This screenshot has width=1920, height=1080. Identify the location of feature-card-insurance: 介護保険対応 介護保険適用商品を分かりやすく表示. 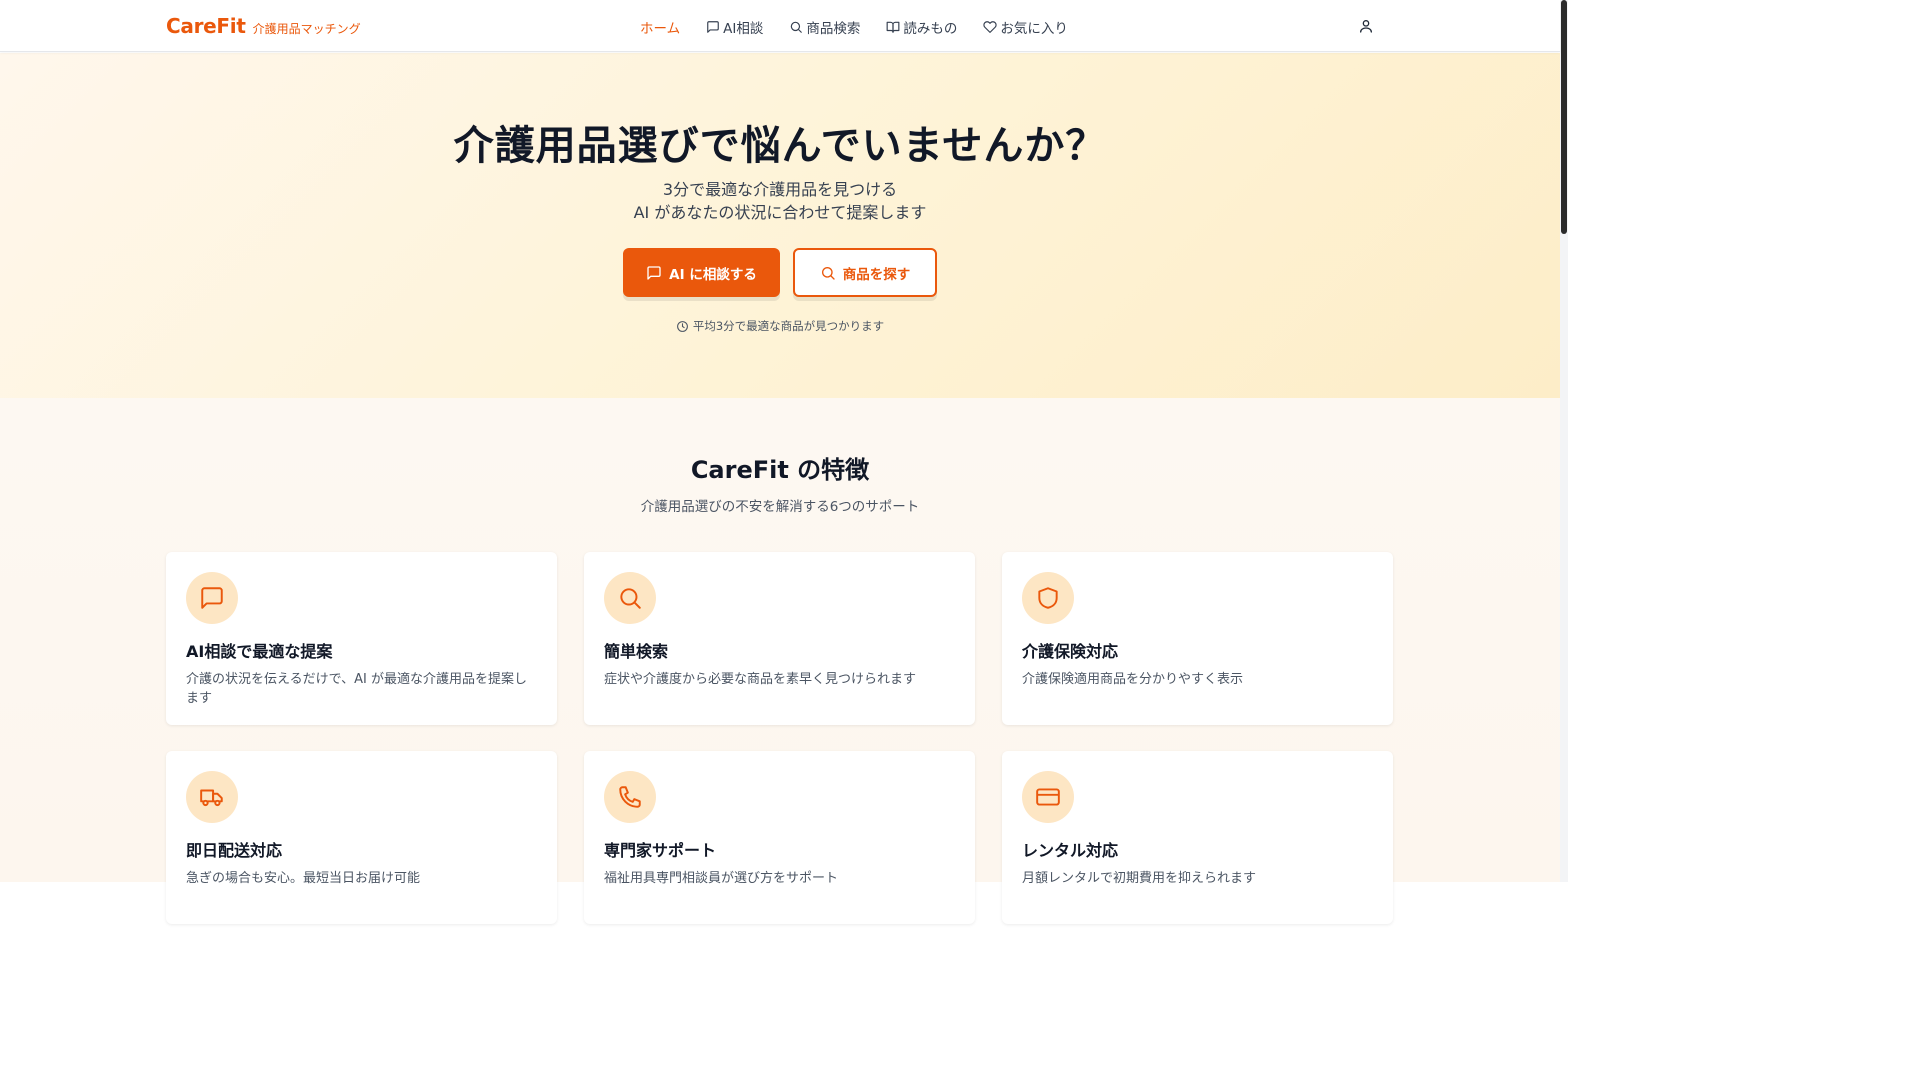
(1197, 638).